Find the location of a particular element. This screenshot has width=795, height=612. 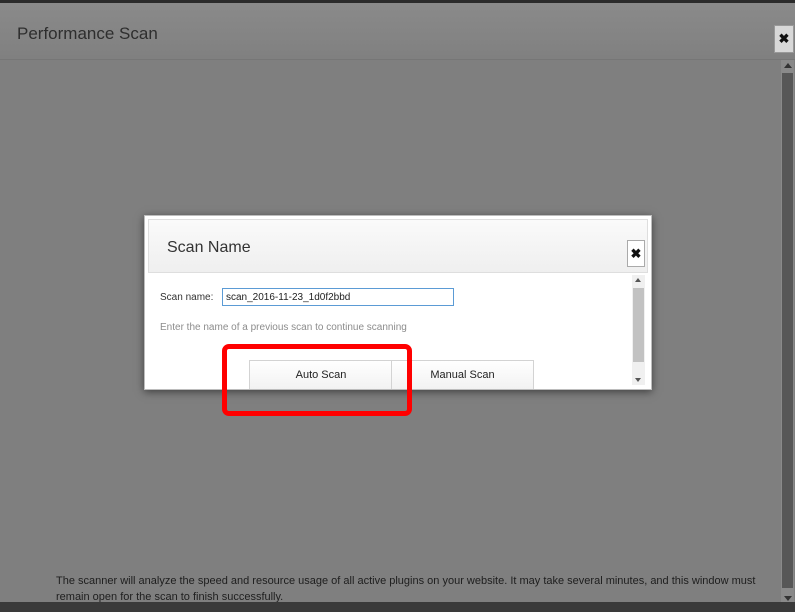

dialog-close-button: ✖ is located at coordinates (636, 253).